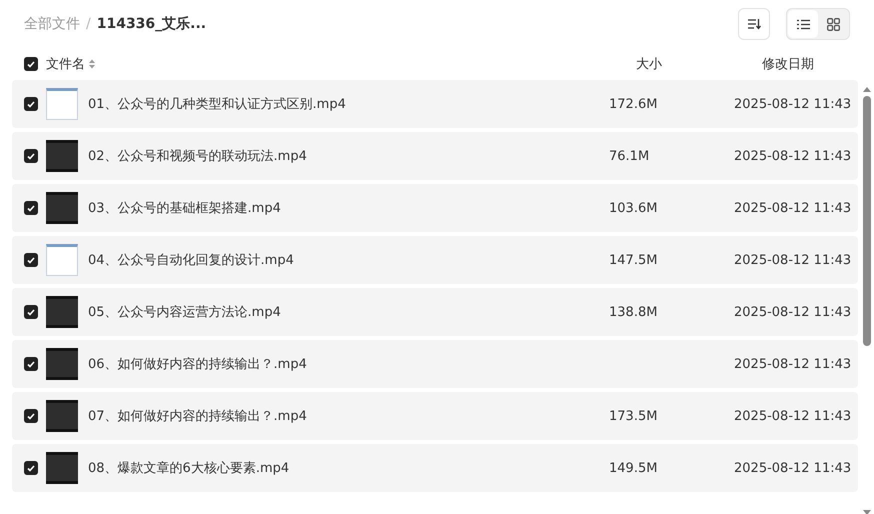  What do you see at coordinates (435, 260) in the screenshot?
I see `file-row: 04、公众号自动化回复的设计.mp4 147.5M 2025-08-12 11:43` at bounding box center [435, 260].